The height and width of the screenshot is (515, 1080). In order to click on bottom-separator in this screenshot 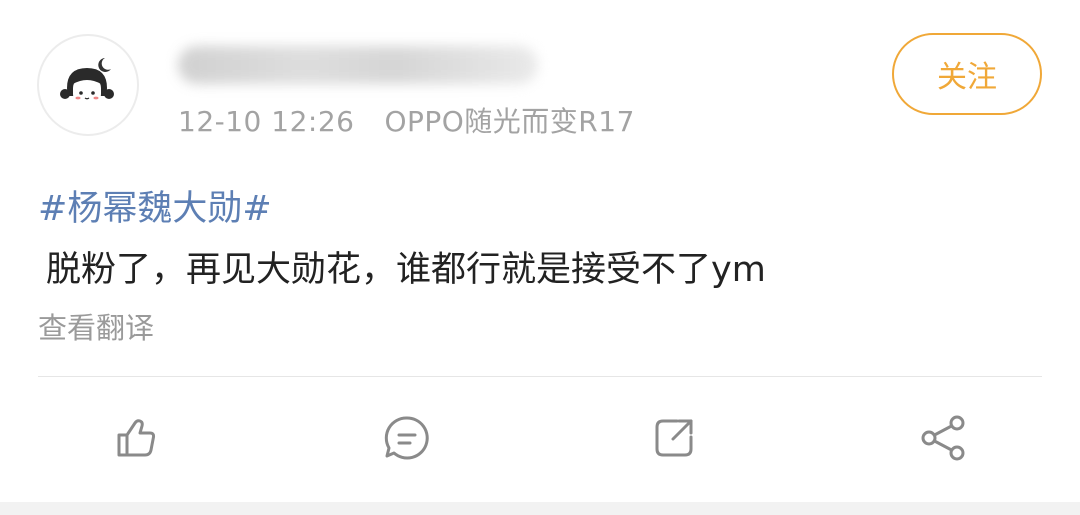, I will do `click(540, 508)`.